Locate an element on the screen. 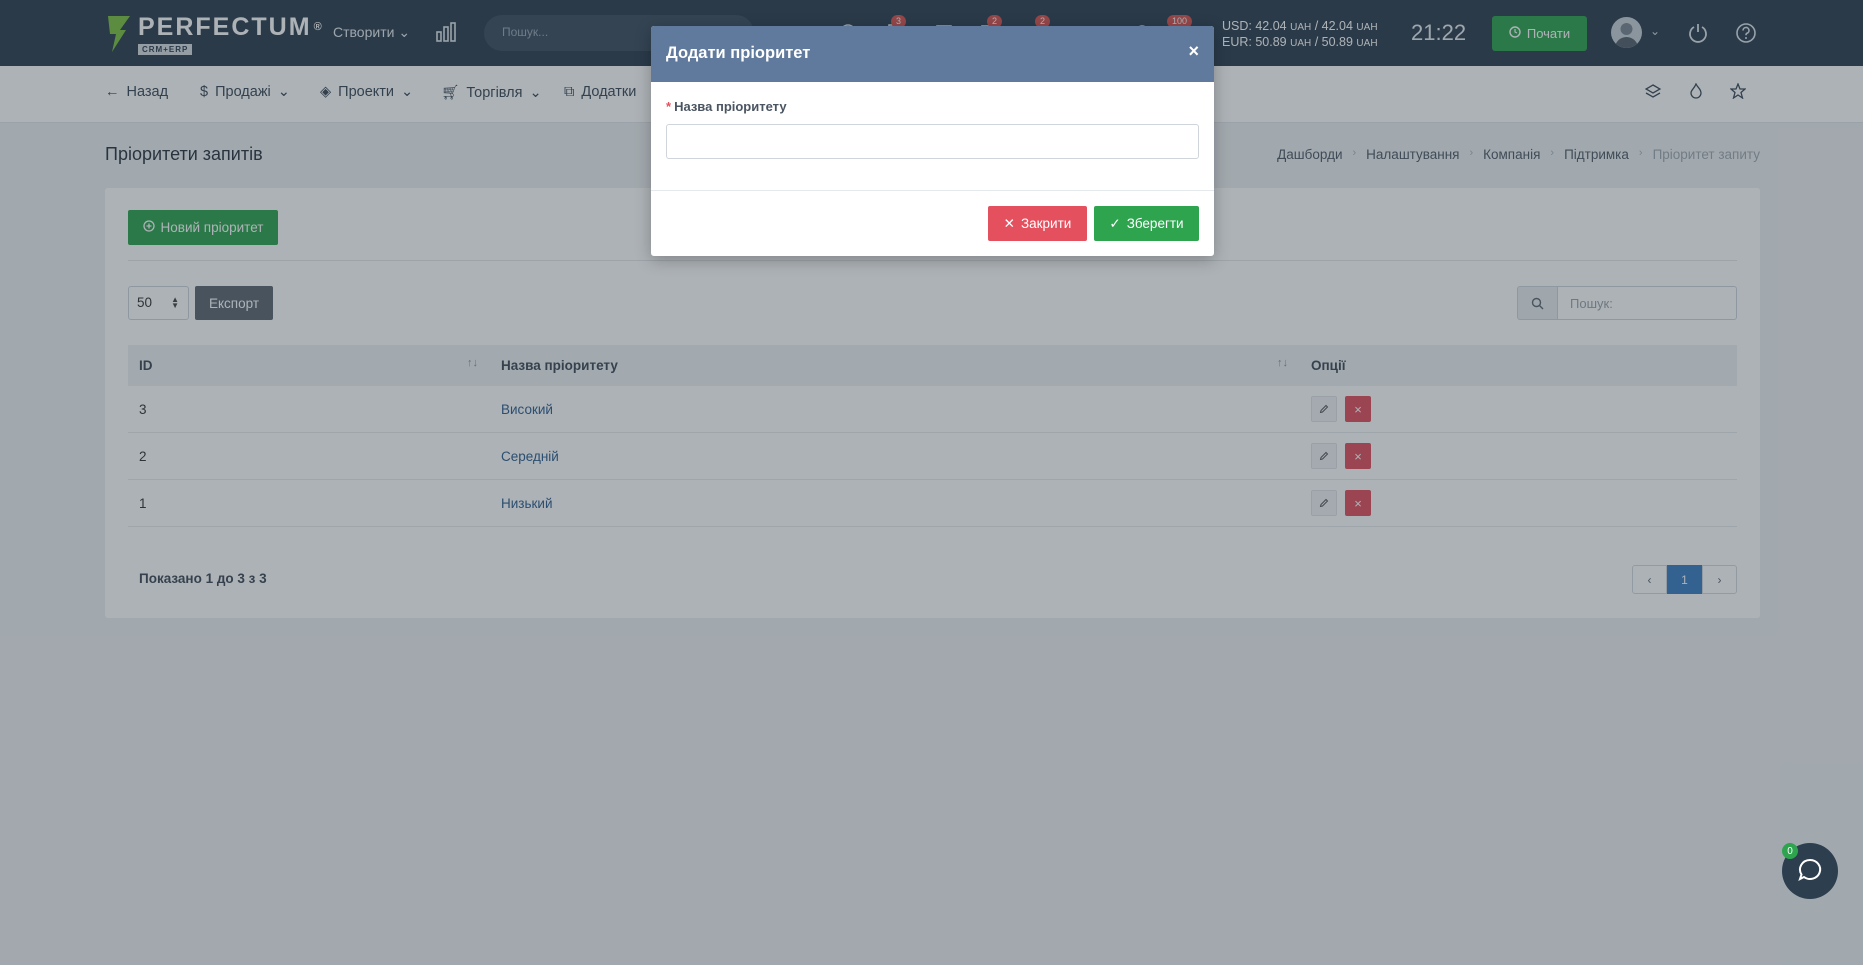  close-button-label: Закрити is located at coordinates (1046, 223).